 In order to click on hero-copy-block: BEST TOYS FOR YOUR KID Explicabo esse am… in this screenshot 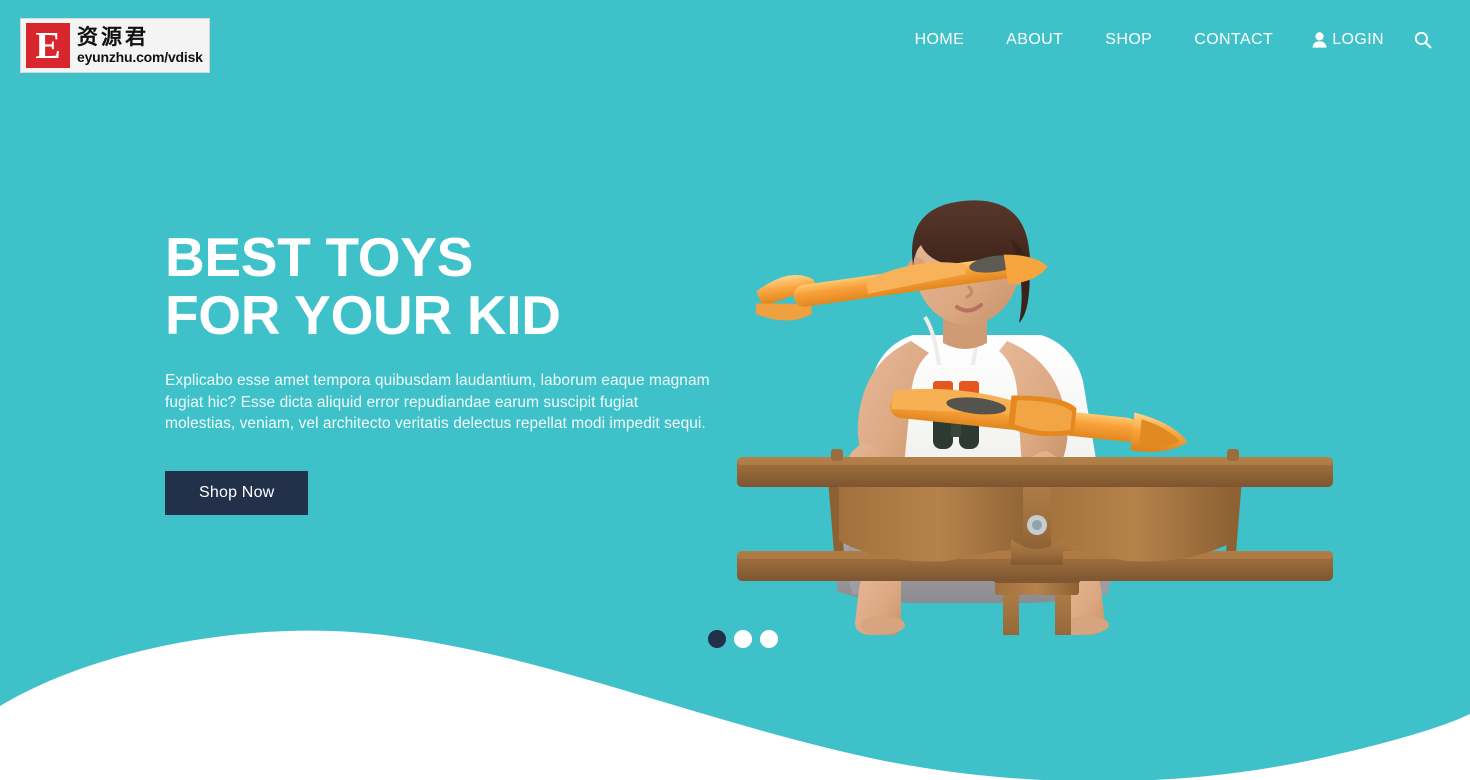, I will do `click(445, 371)`.